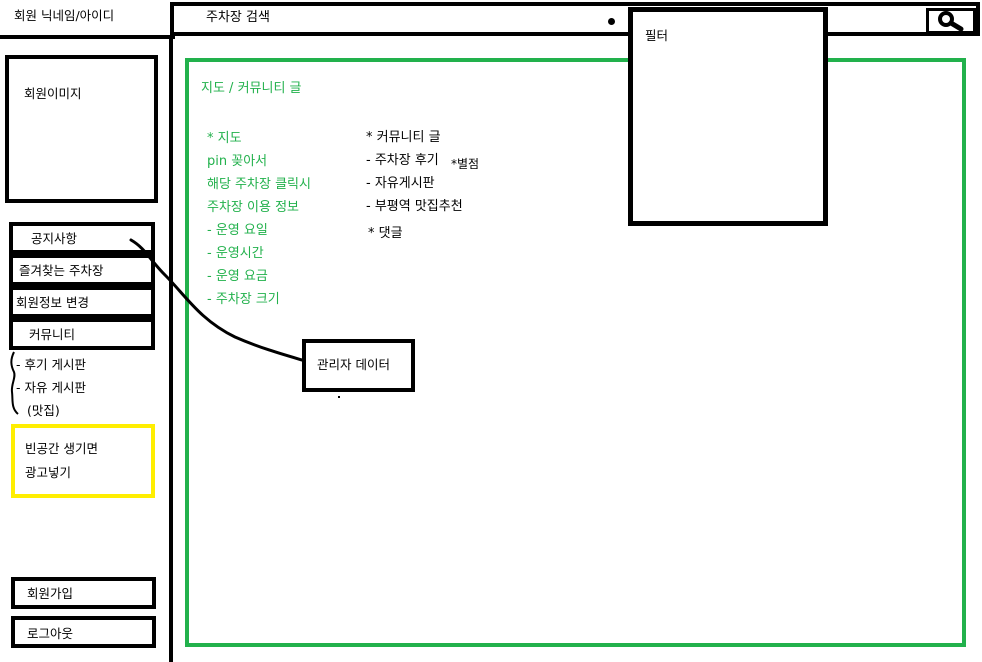 The height and width of the screenshot is (662, 982). What do you see at coordinates (657, 35) in the screenshot?
I see `filter-label: 필터` at bounding box center [657, 35].